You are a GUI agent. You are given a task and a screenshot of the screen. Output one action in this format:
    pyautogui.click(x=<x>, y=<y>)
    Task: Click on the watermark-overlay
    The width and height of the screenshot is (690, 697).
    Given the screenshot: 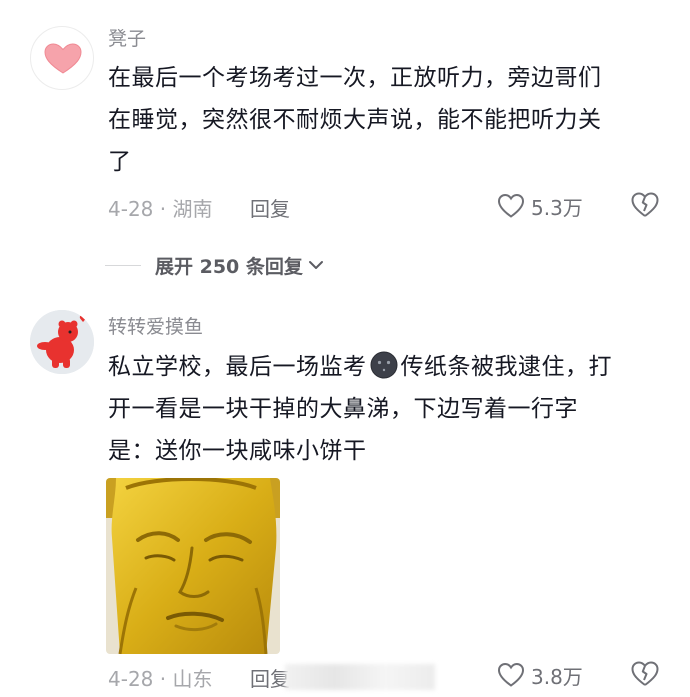 What is the action you would take?
    pyautogui.click(x=360, y=677)
    